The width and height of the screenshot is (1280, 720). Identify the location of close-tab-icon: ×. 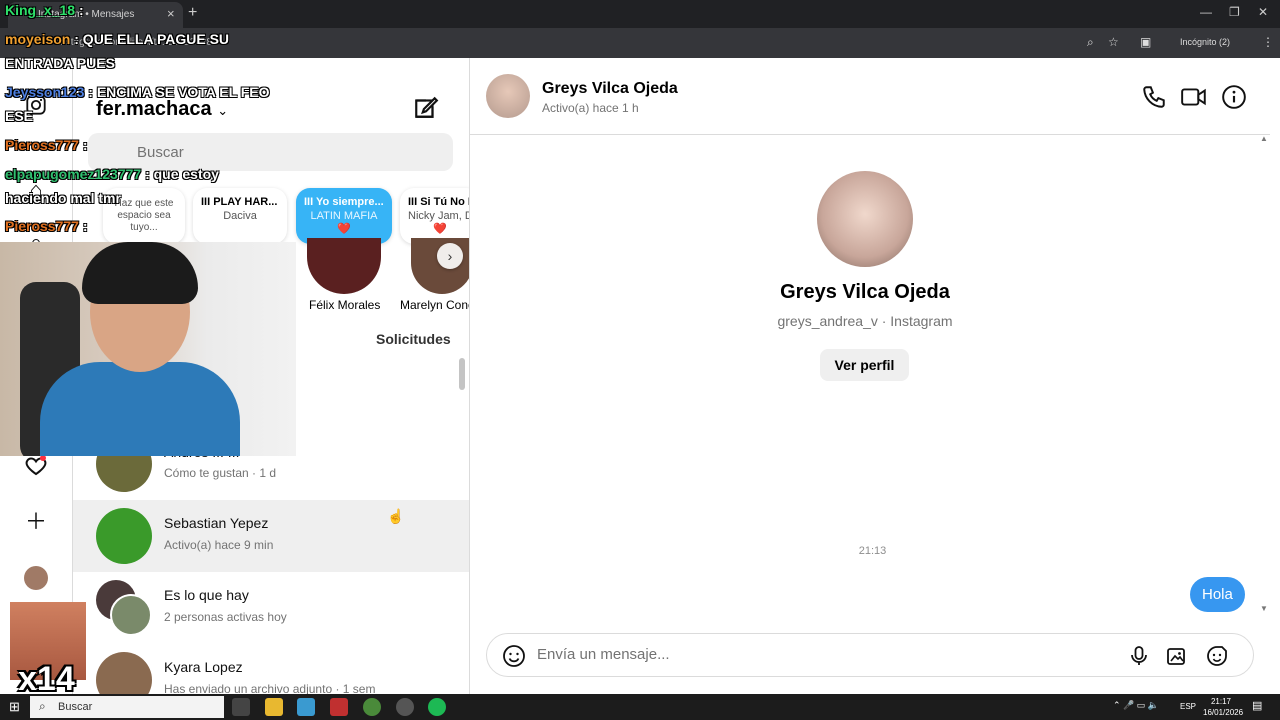
(171, 13).